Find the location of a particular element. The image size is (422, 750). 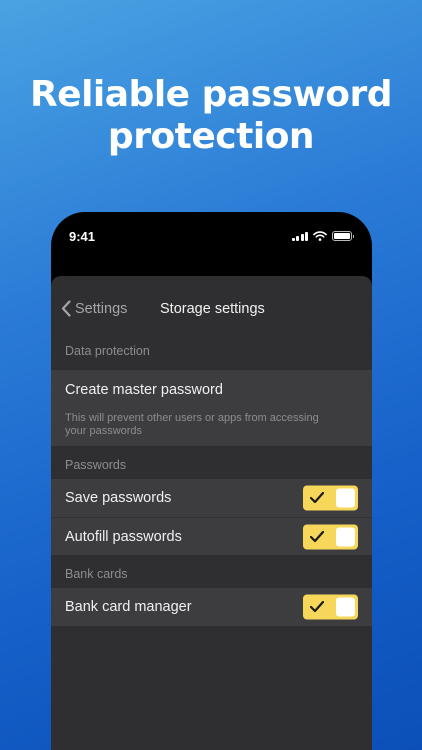

wifi-icon is located at coordinates (320, 236).